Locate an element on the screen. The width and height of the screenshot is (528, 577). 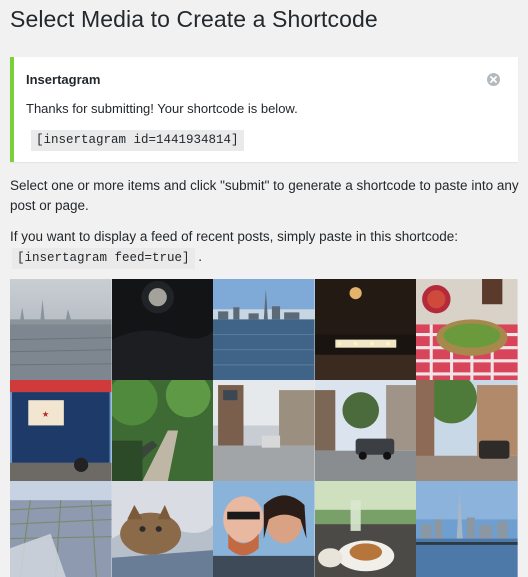
media-item-lunch-table is located at coordinates (365, 529).